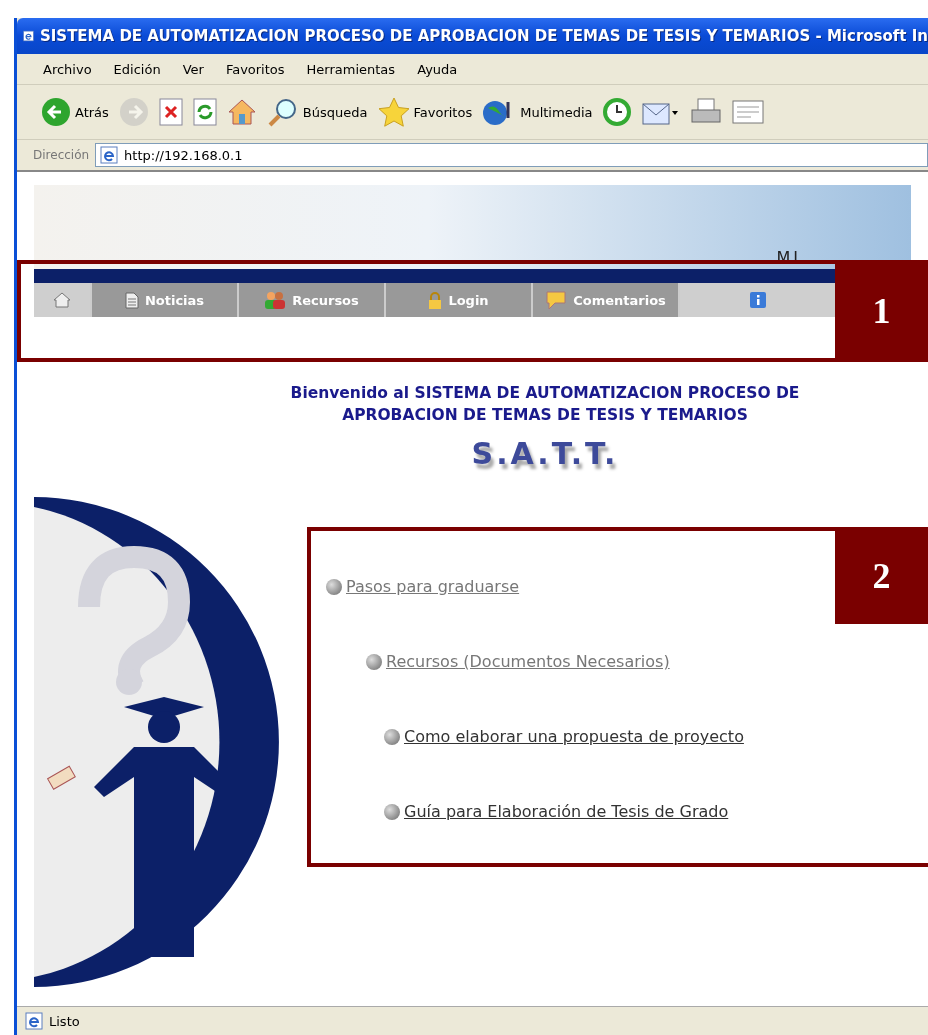 Image resolution: width=928 pixels, height=1035 pixels. What do you see at coordinates (528, 661) in the screenshot?
I see `page-link: Recursos (Documentos Necesarios)` at bounding box center [528, 661].